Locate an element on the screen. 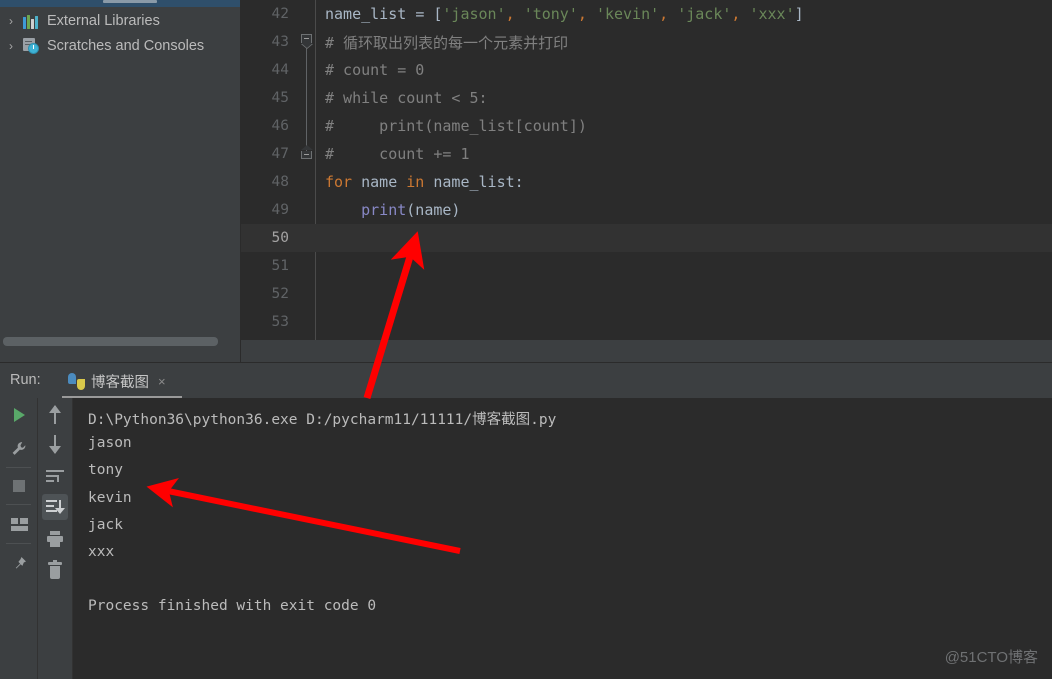 The height and width of the screenshot is (679, 1052). project-tree-item: › External Libraries is located at coordinates (120, 20).